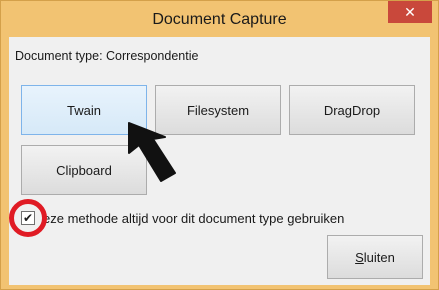 The image size is (439, 290). Describe the element at coordinates (28, 218) in the screenshot. I see `checkbox-highlight-circle` at that location.